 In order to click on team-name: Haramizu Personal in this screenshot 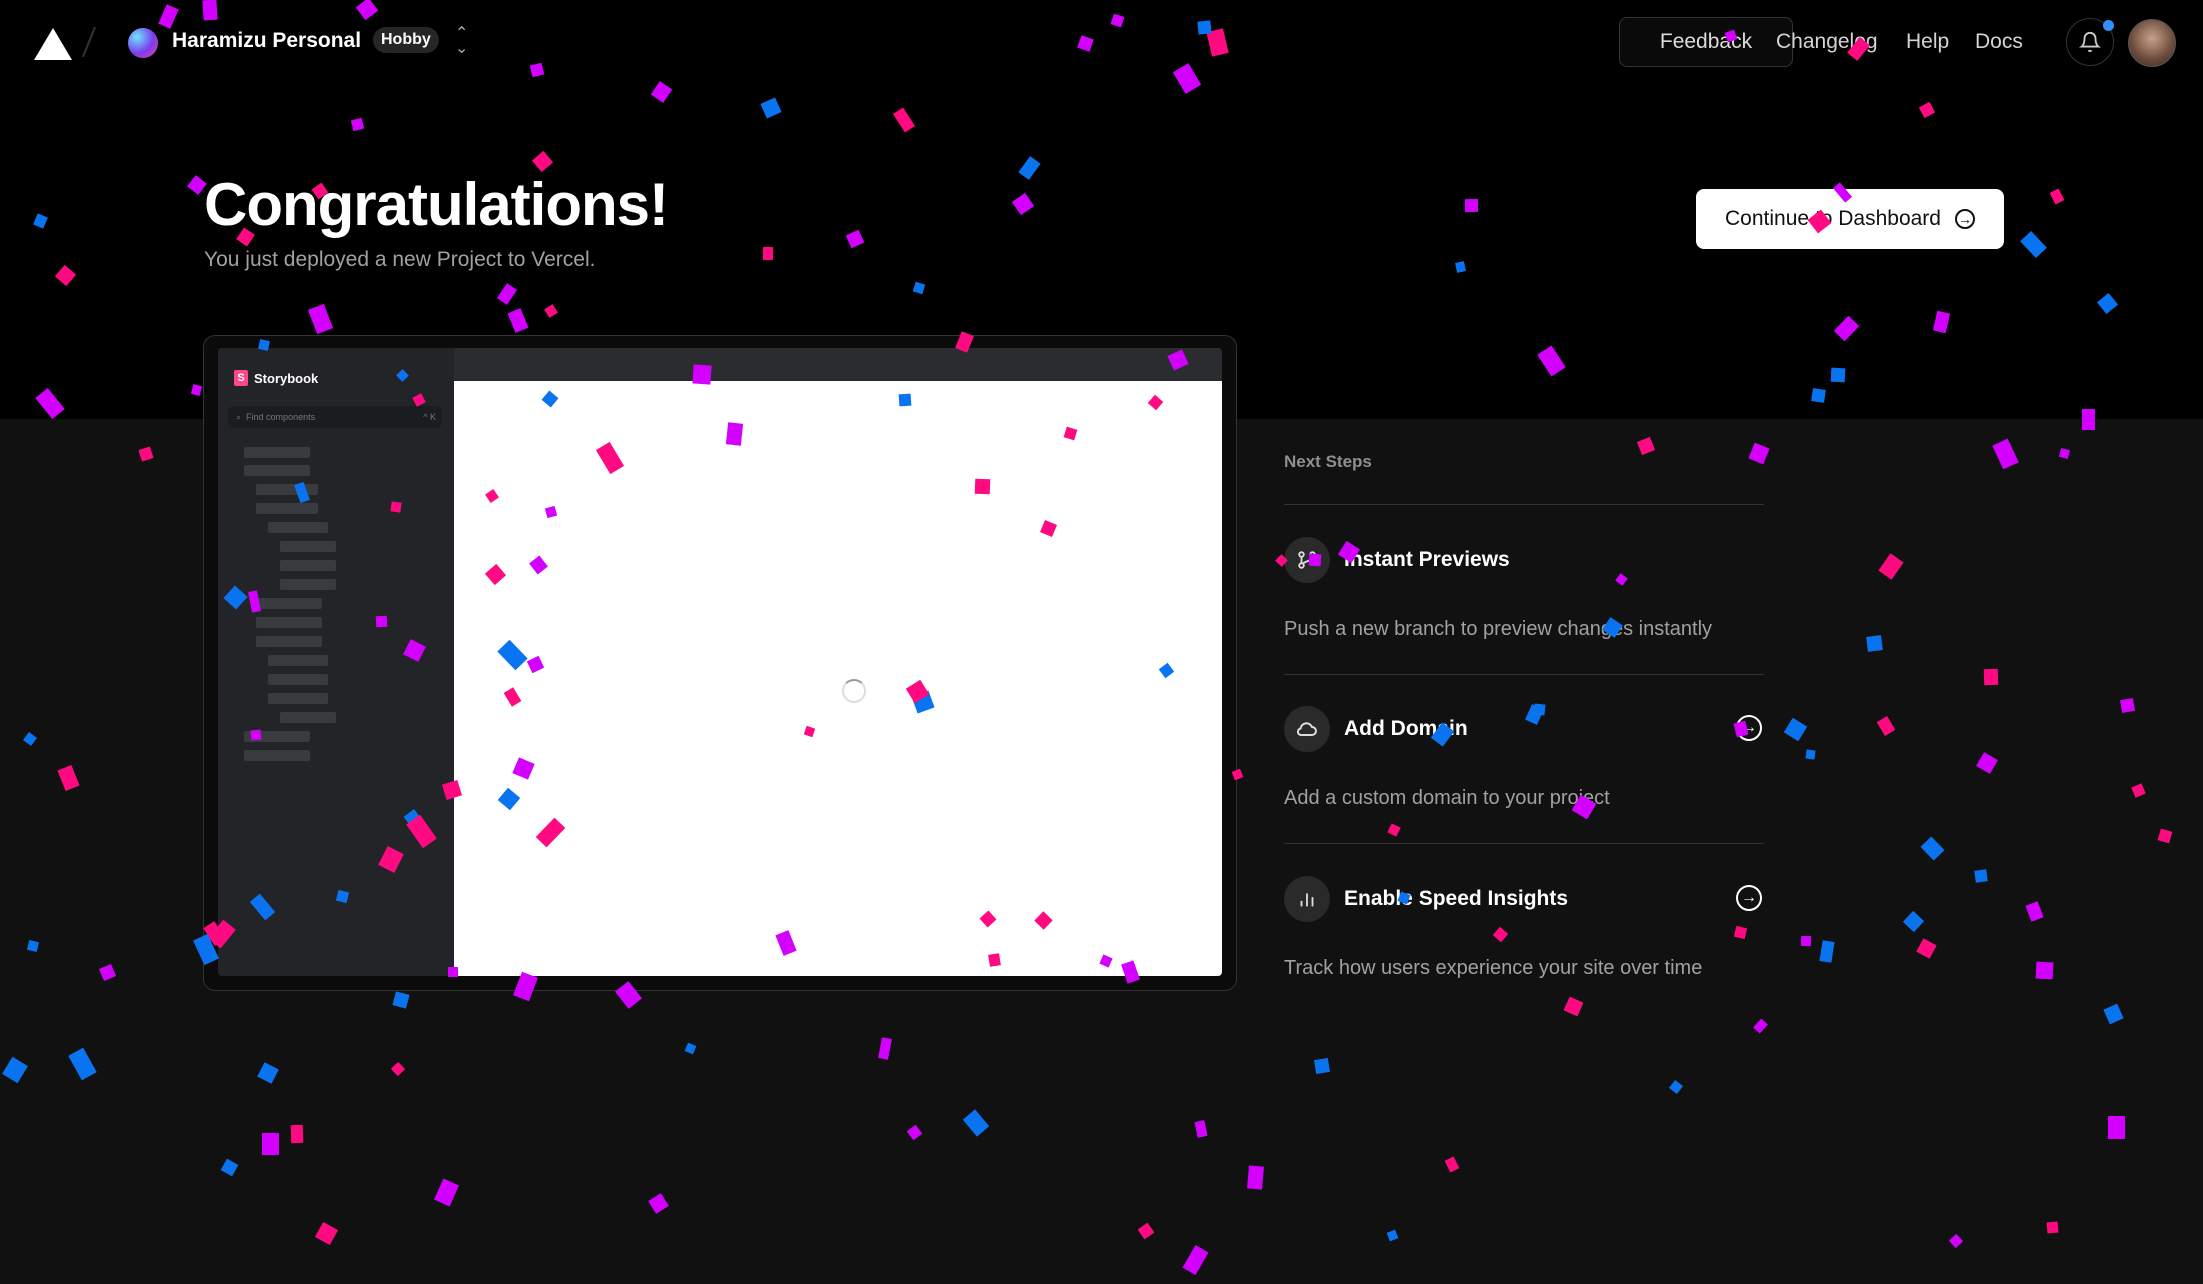, I will do `click(266, 41)`.